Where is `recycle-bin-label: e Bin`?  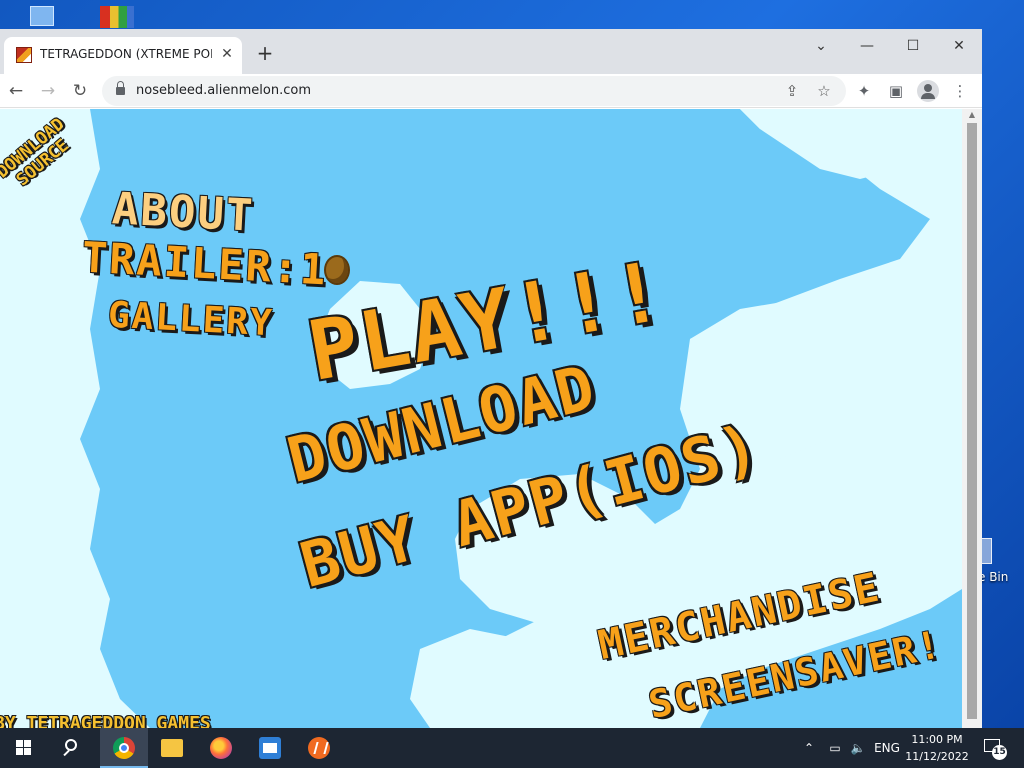
recycle-bin-label: e Bin is located at coordinates (993, 577).